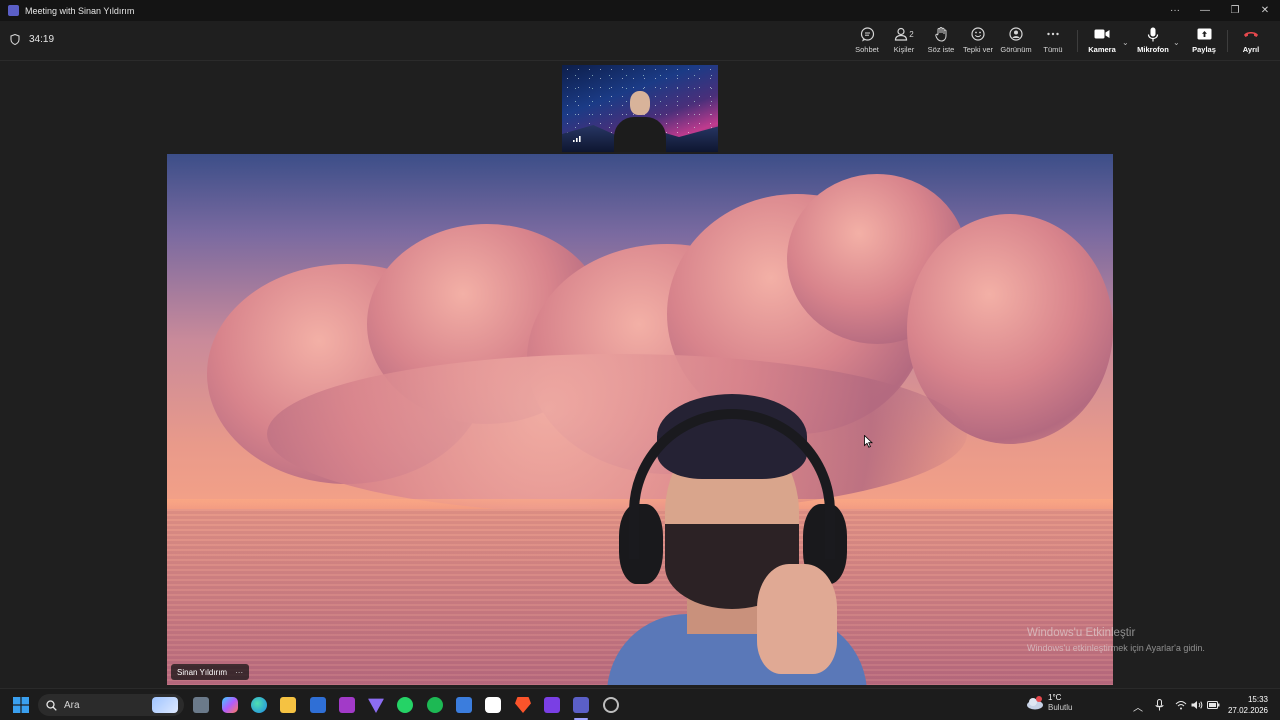 The image size is (1280, 720). Describe the element at coordinates (1251, 49) in the screenshot. I see `leave-label: Ayrıl` at that location.